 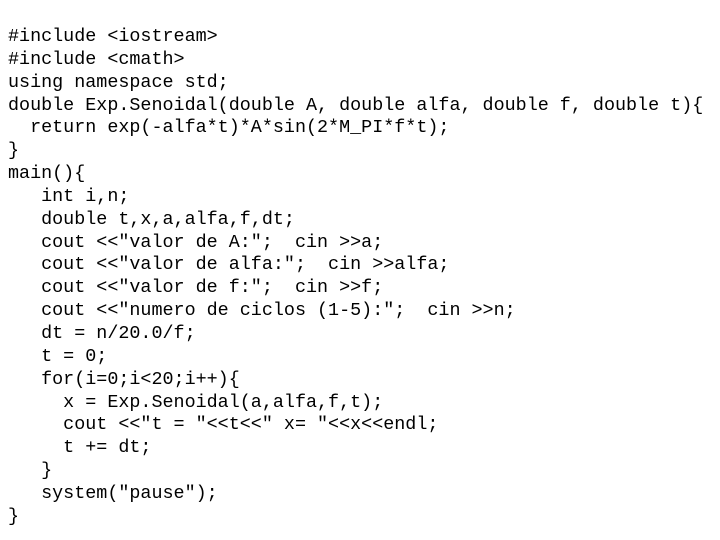 What do you see at coordinates (118, 82) in the screenshot?
I see `code-line: using namespace std;` at bounding box center [118, 82].